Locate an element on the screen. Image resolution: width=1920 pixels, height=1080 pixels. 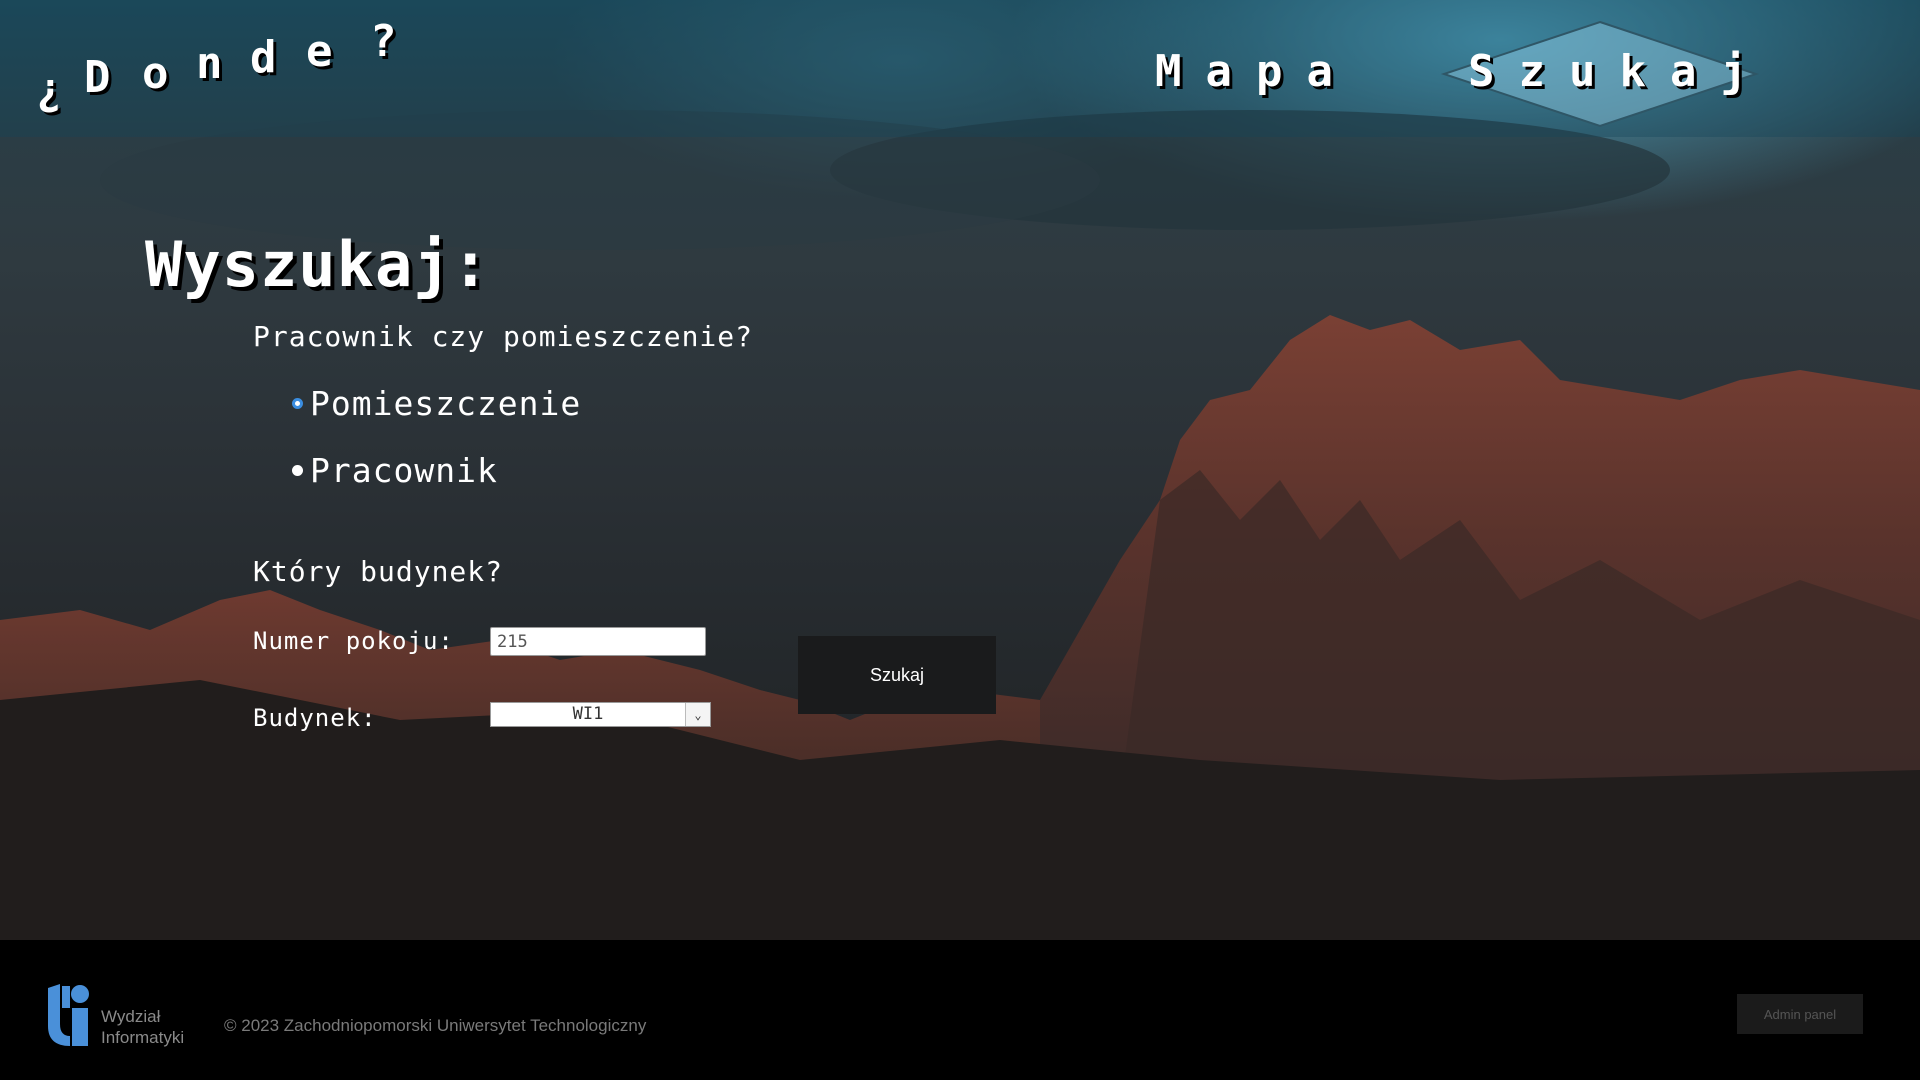
building-select-value: WI1 is located at coordinates (588, 714).